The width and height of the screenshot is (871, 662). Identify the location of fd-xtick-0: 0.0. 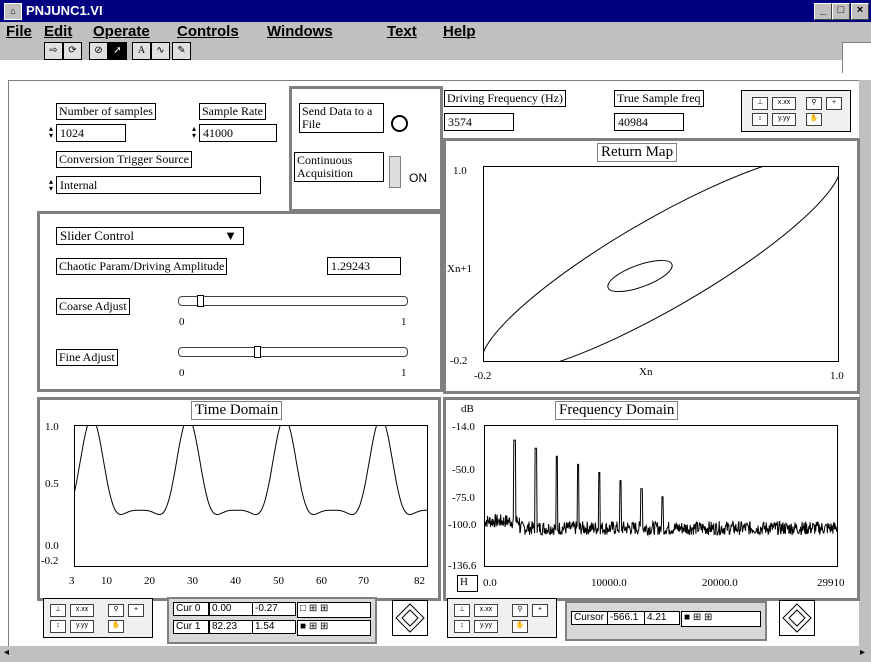
(490, 583).